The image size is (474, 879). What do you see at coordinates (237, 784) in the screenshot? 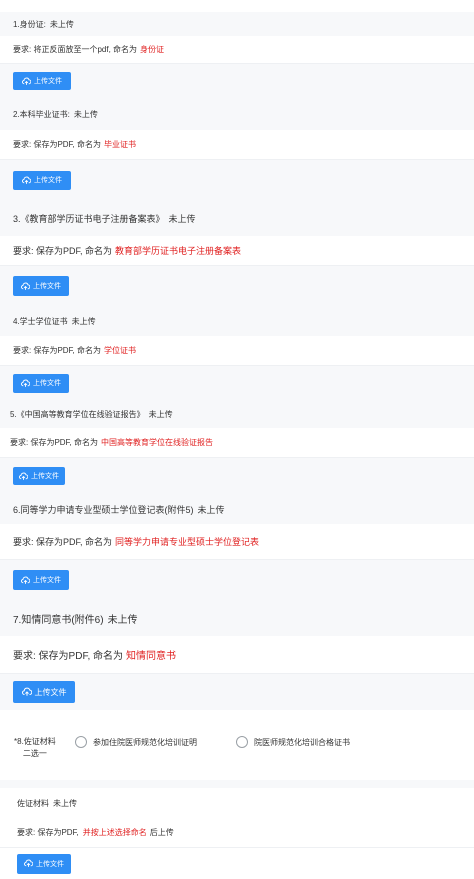
I see `spacer` at bounding box center [237, 784].